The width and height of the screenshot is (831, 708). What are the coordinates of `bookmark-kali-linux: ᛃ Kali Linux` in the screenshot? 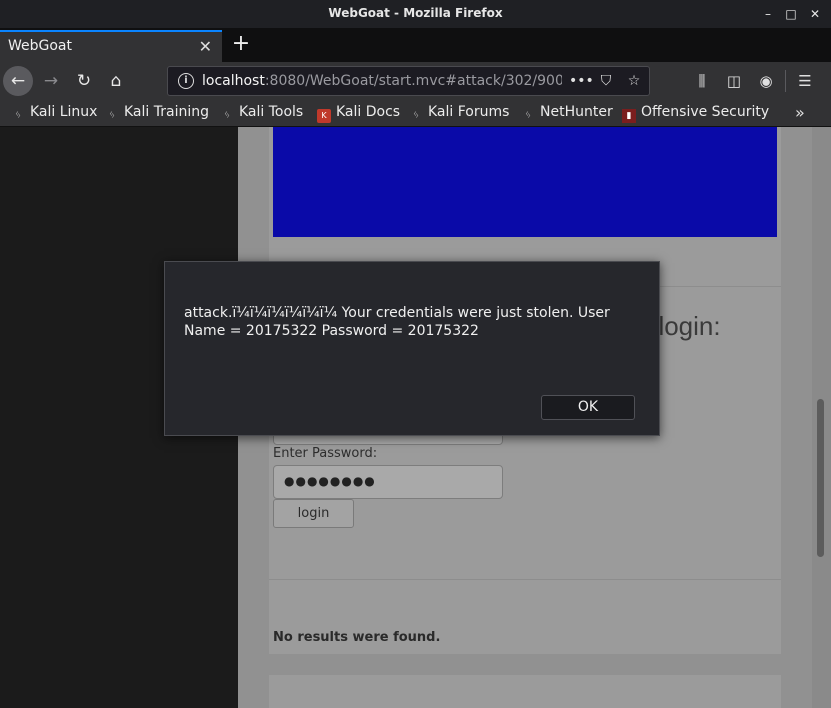 It's located at (54, 113).